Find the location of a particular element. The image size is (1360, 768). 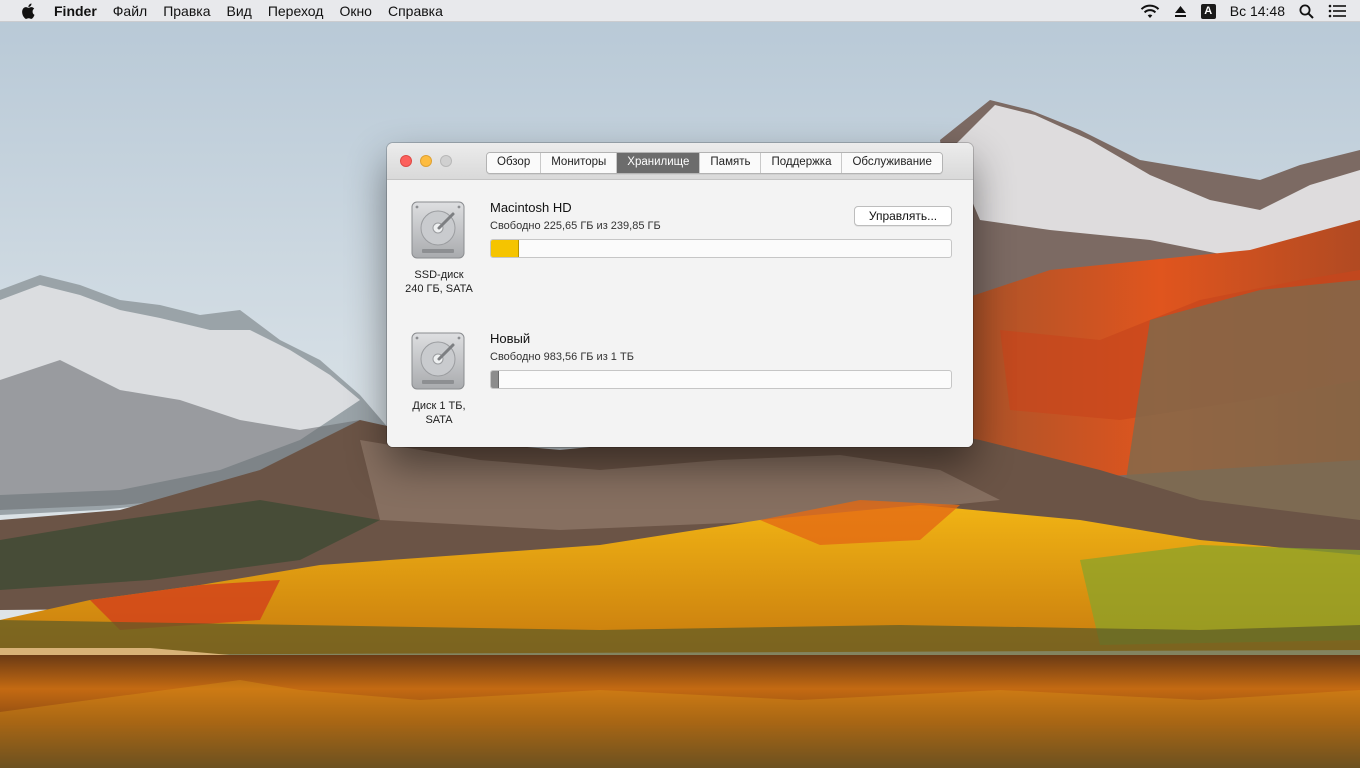

disk-free-space: Свободно 983,56 ГБ из 1 ТБ is located at coordinates (562, 357).